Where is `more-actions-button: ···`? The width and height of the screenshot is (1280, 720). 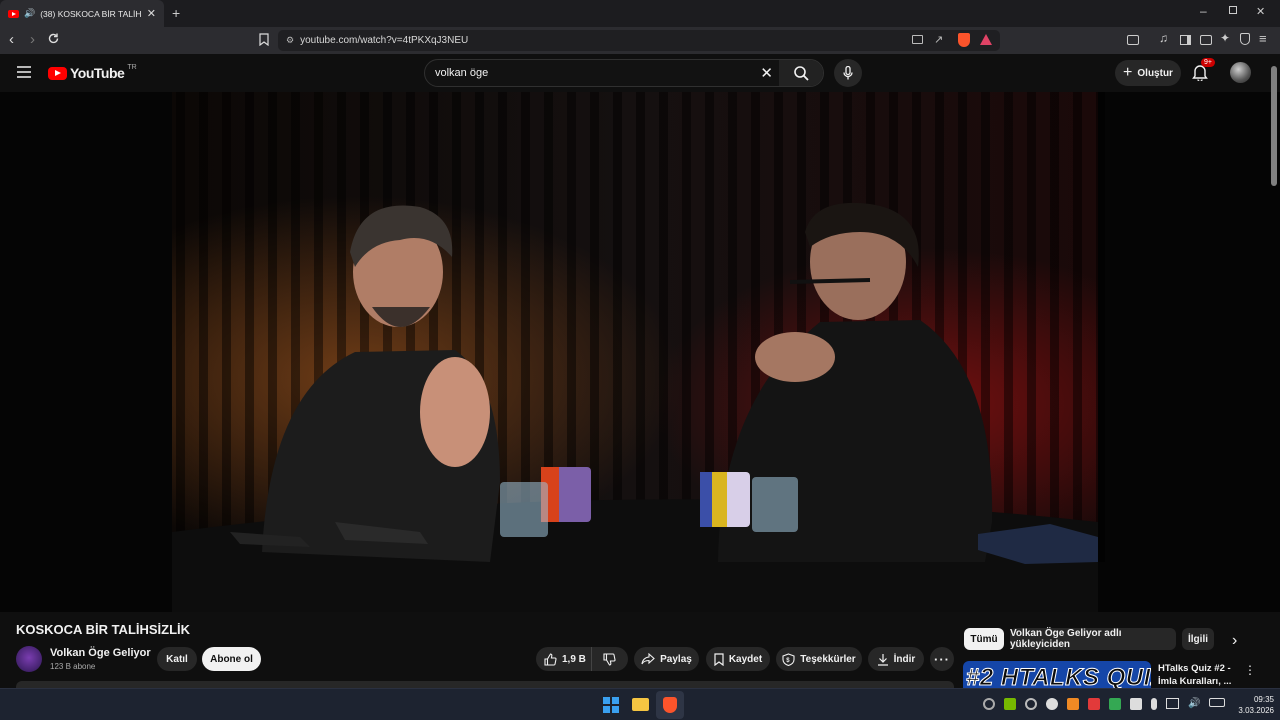
more-actions-button: ··· is located at coordinates (942, 659).